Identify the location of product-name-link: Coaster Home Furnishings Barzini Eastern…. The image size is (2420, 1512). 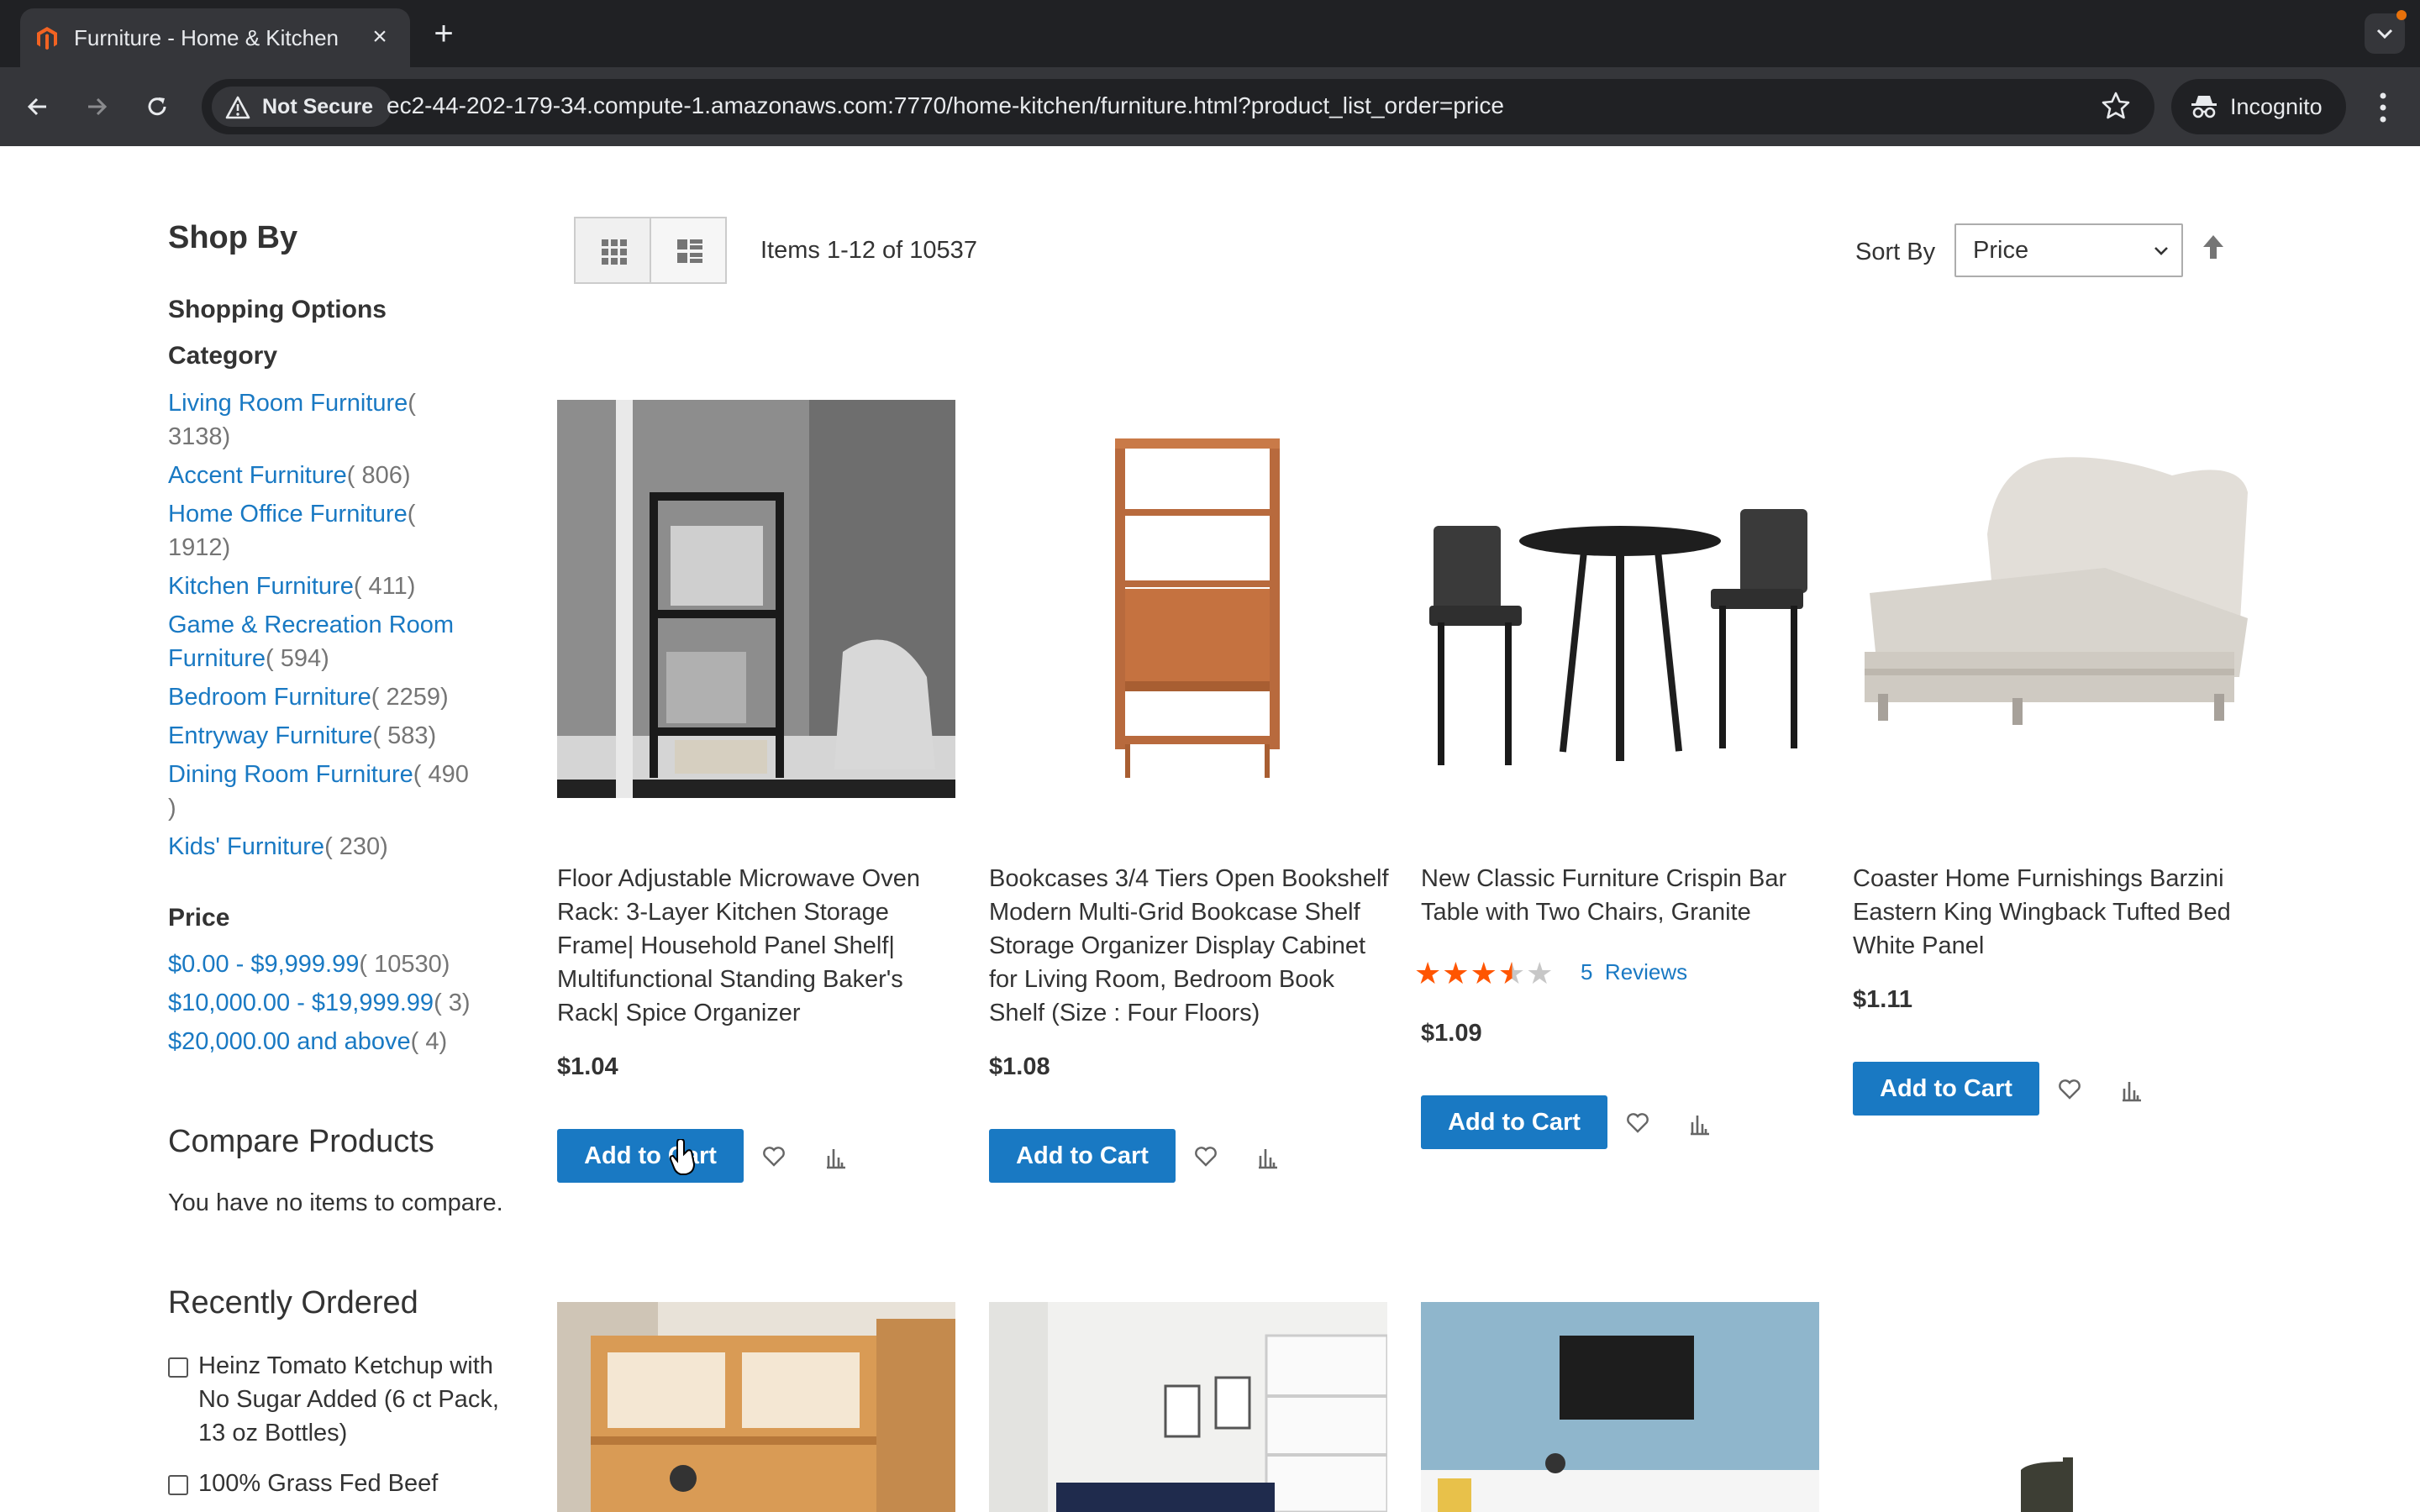
(2054, 912).